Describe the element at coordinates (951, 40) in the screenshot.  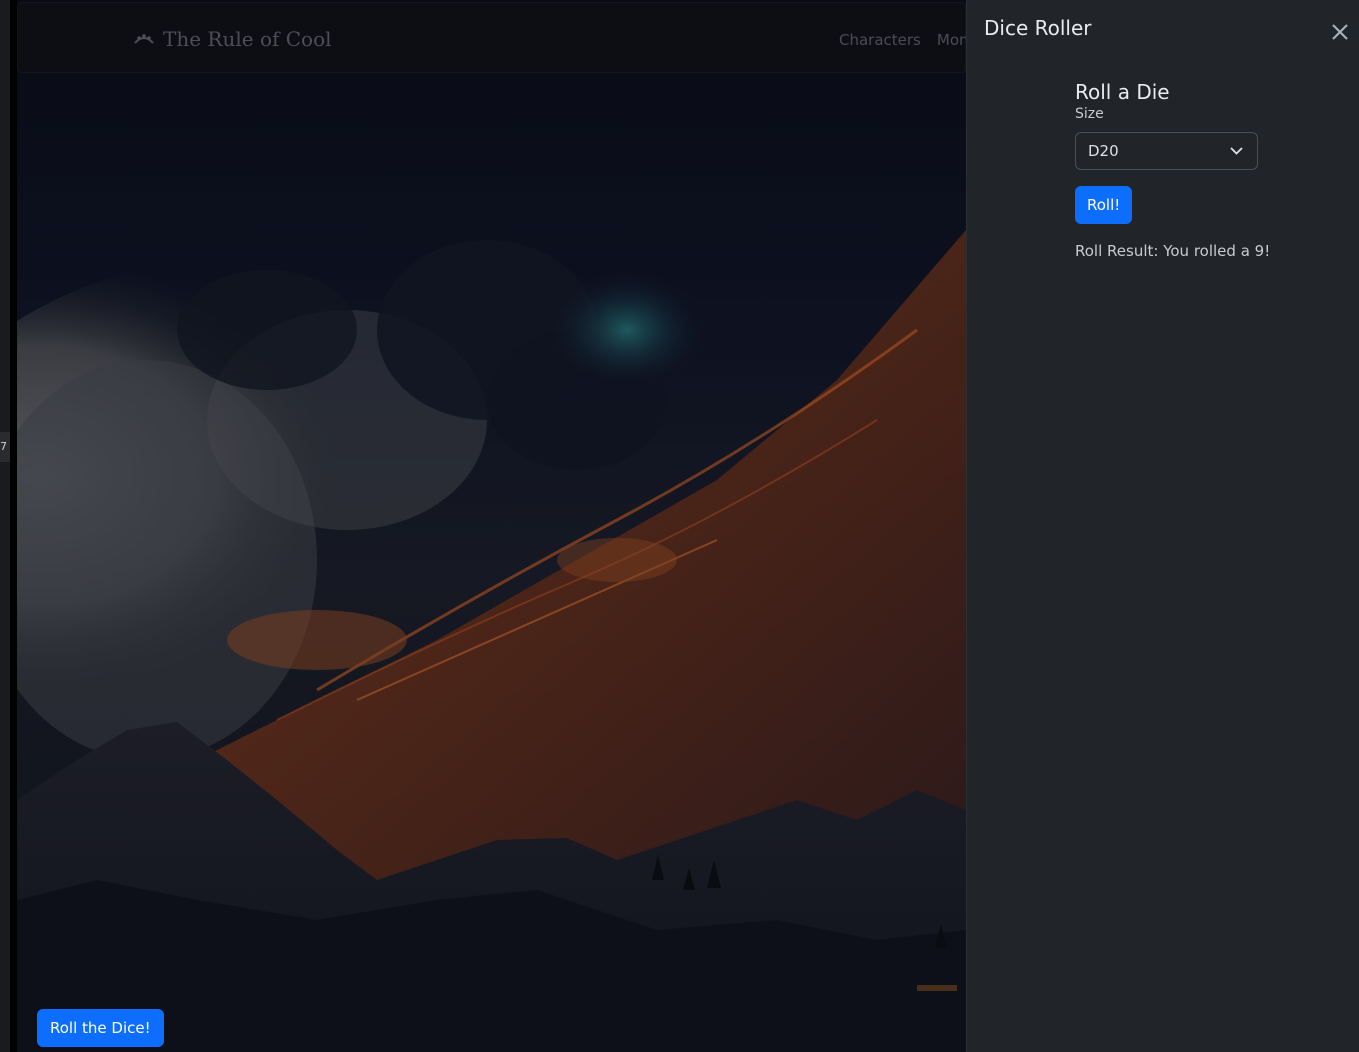
I see `nav-link-monsters: Mons` at that location.